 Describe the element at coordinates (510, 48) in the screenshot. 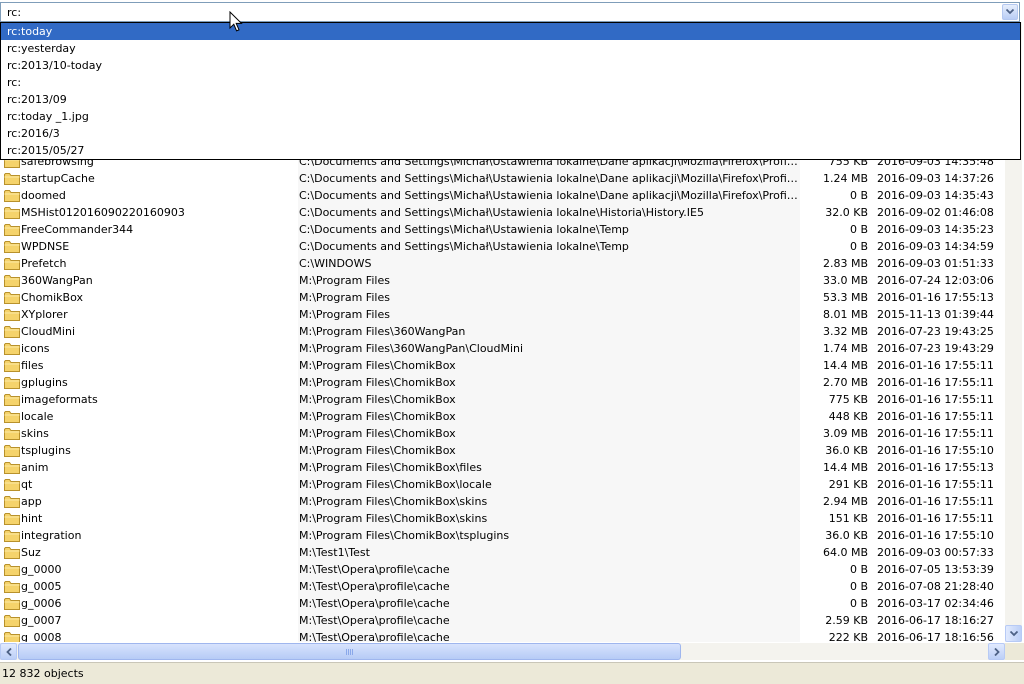

I see `dropdown-item: rc:yesterday` at that location.